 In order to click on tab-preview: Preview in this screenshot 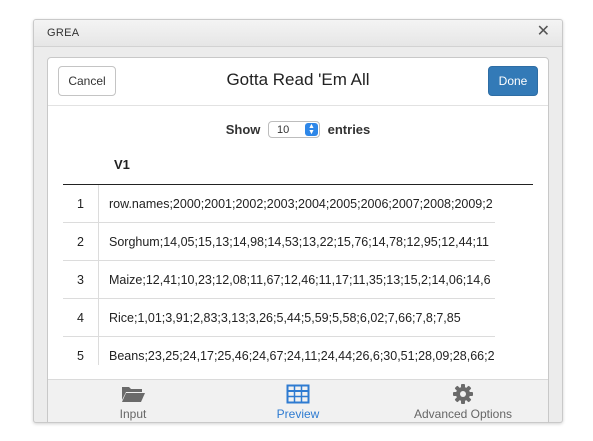, I will do `click(298, 402)`.